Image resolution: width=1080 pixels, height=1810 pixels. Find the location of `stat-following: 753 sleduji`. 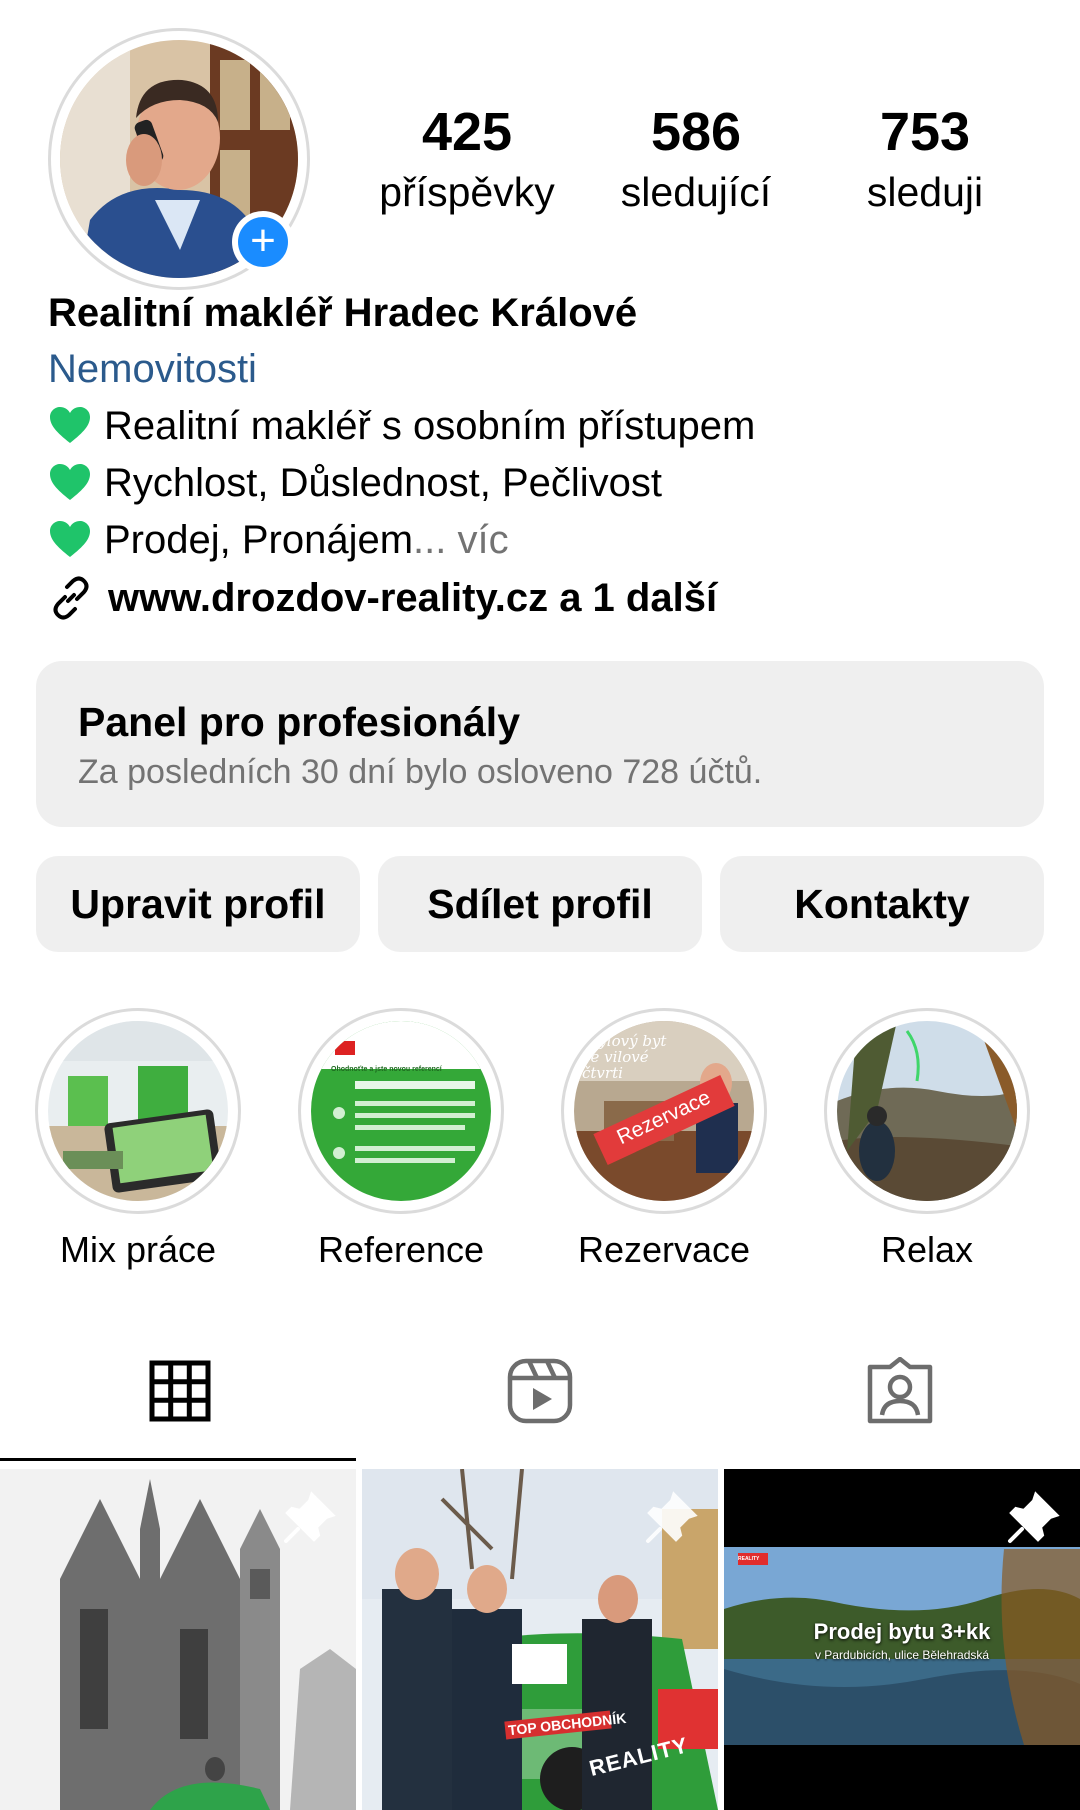

stat-following: 753 sleduji is located at coordinates (925, 160).